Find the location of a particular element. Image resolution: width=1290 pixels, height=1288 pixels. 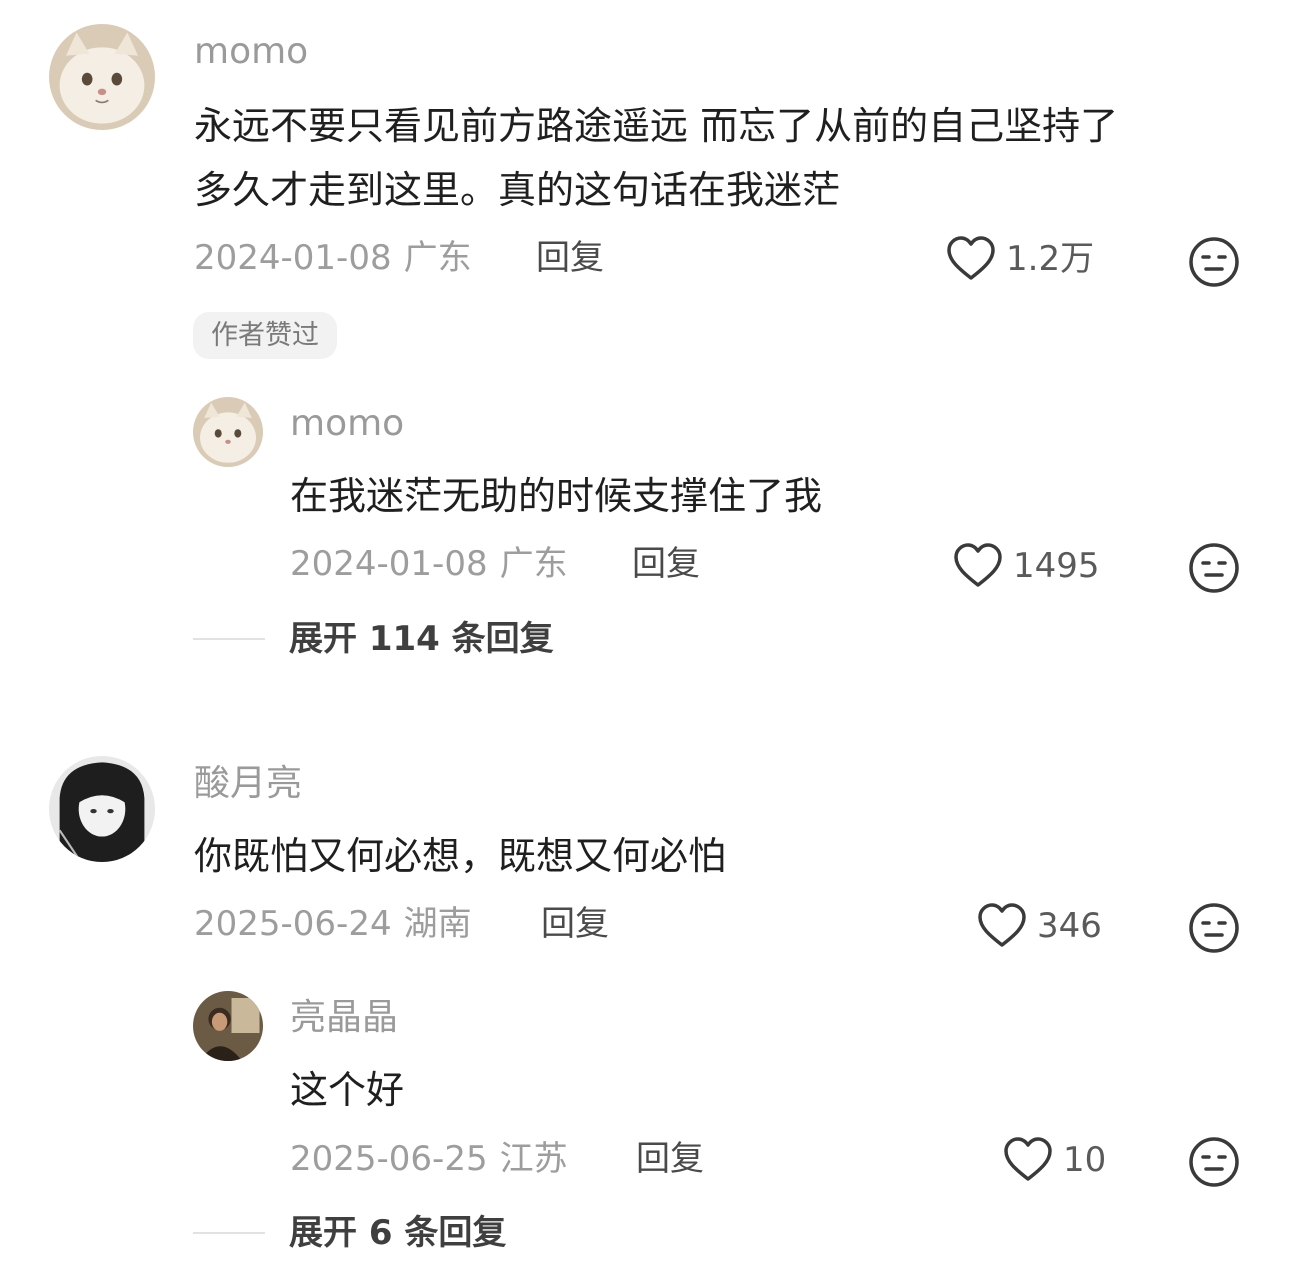

reply-region: 江苏 is located at coordinates (533, 1159).